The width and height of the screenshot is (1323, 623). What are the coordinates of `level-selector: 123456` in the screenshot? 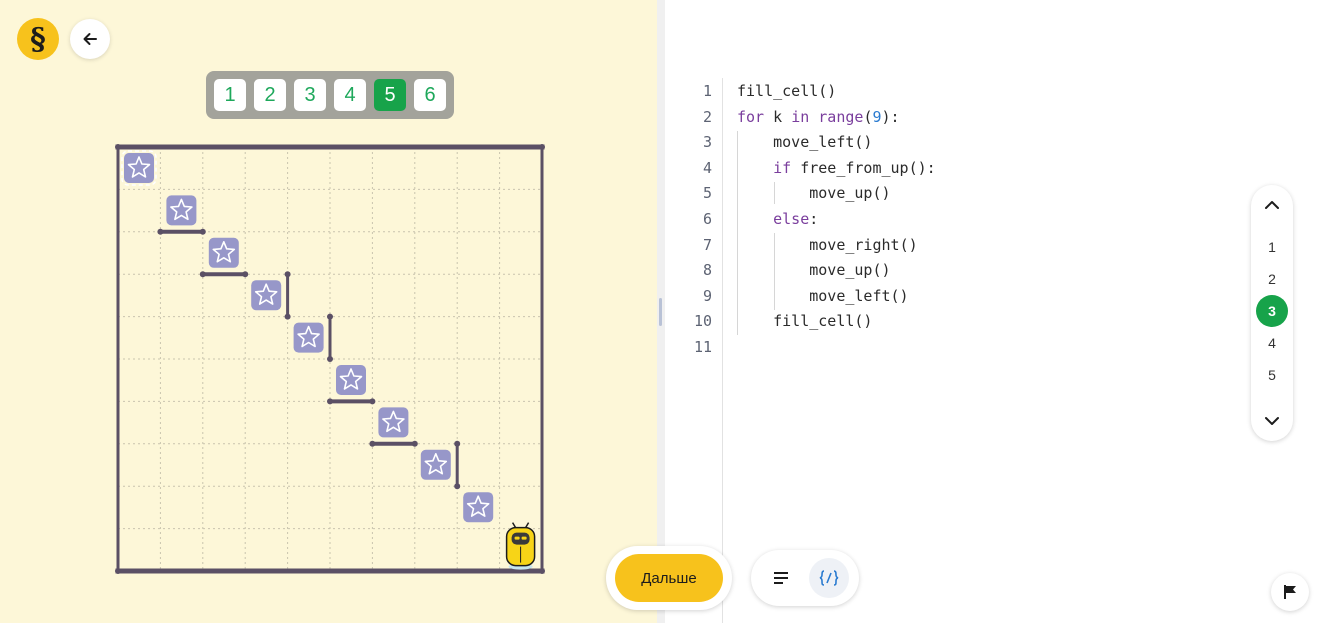 It's located at (330, 95).